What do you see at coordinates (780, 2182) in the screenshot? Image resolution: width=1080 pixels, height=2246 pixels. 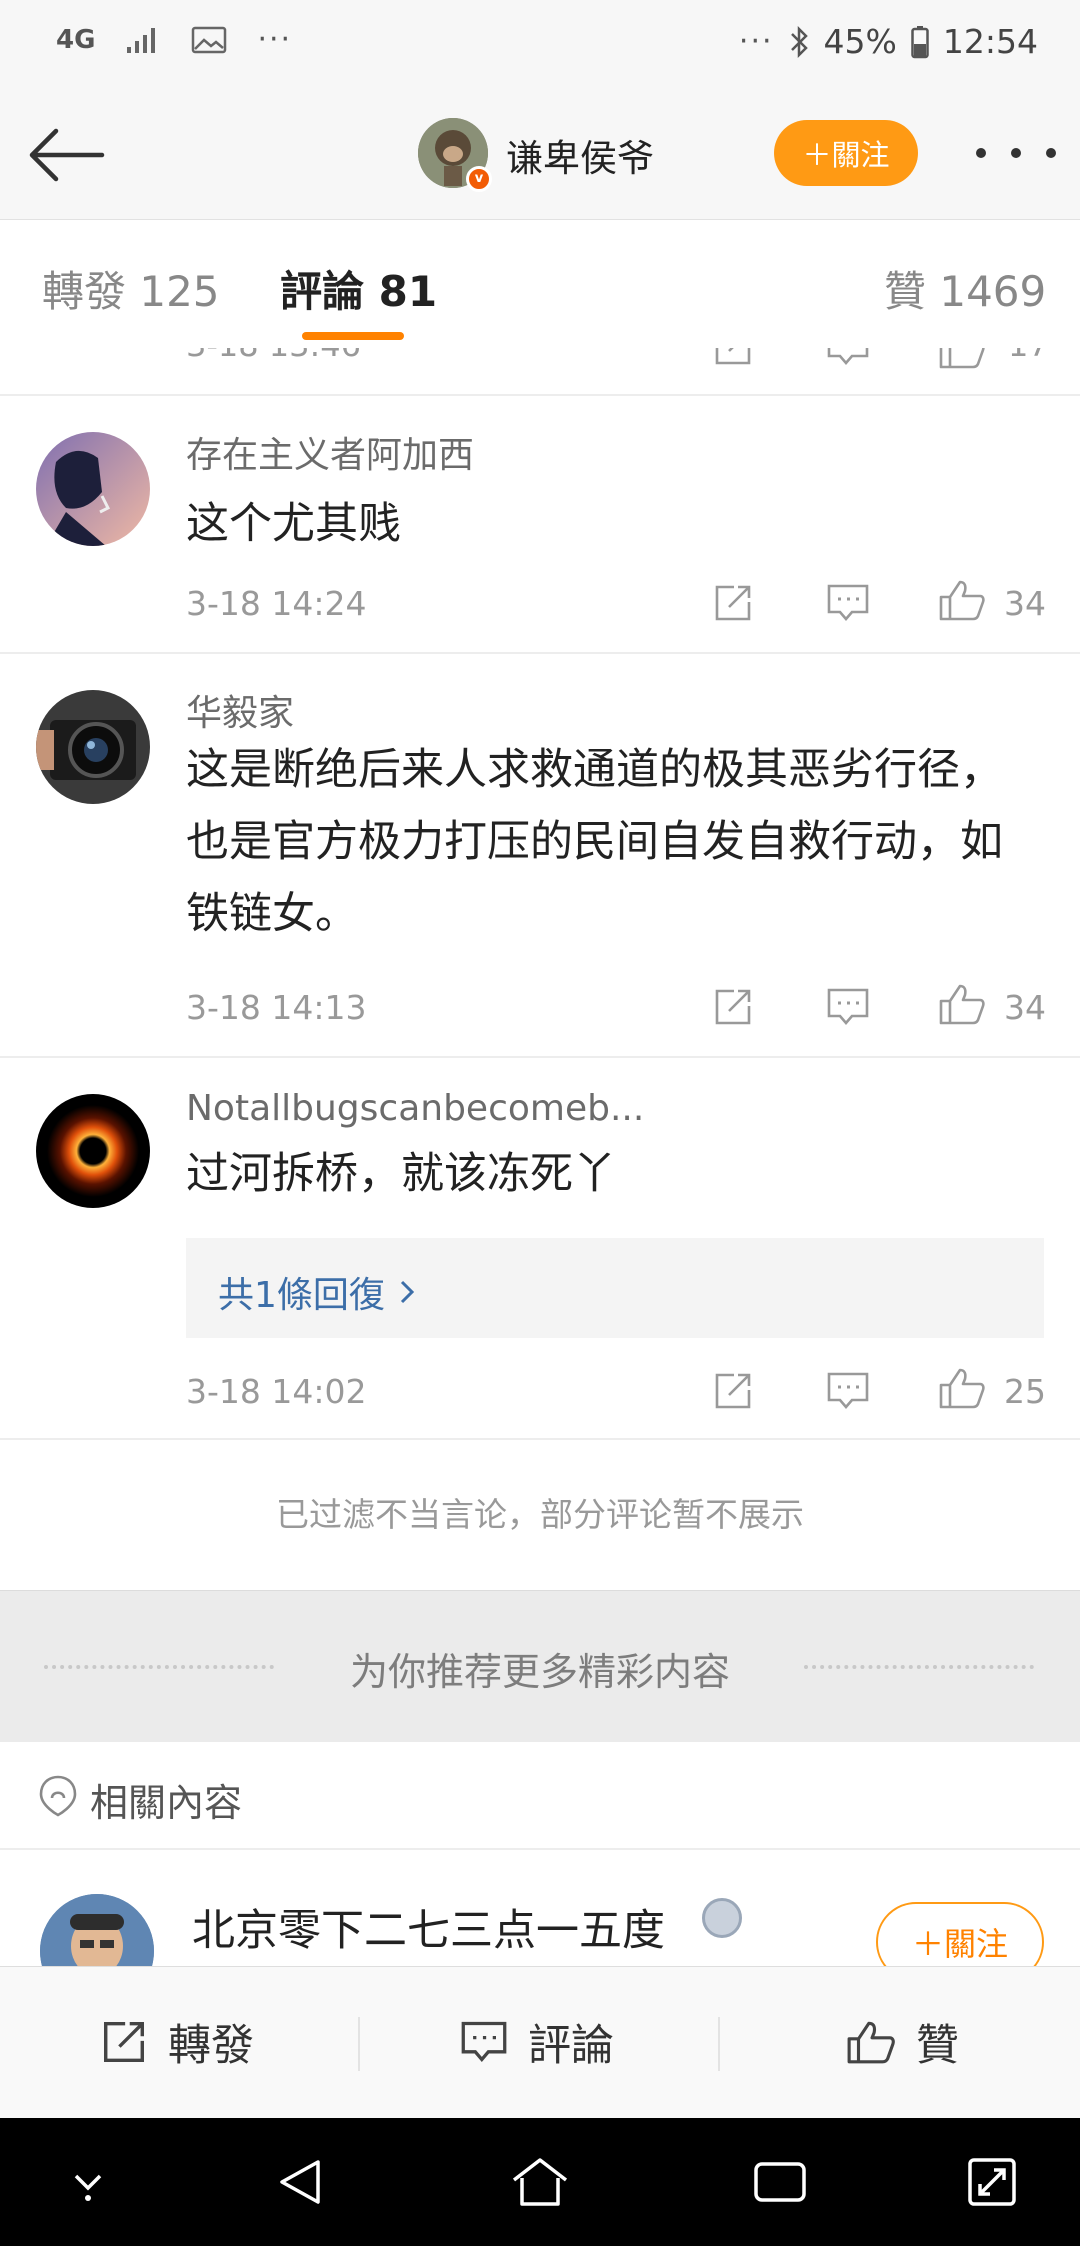 I see `recent-apps-icon` at bounding box center [780, 2182].